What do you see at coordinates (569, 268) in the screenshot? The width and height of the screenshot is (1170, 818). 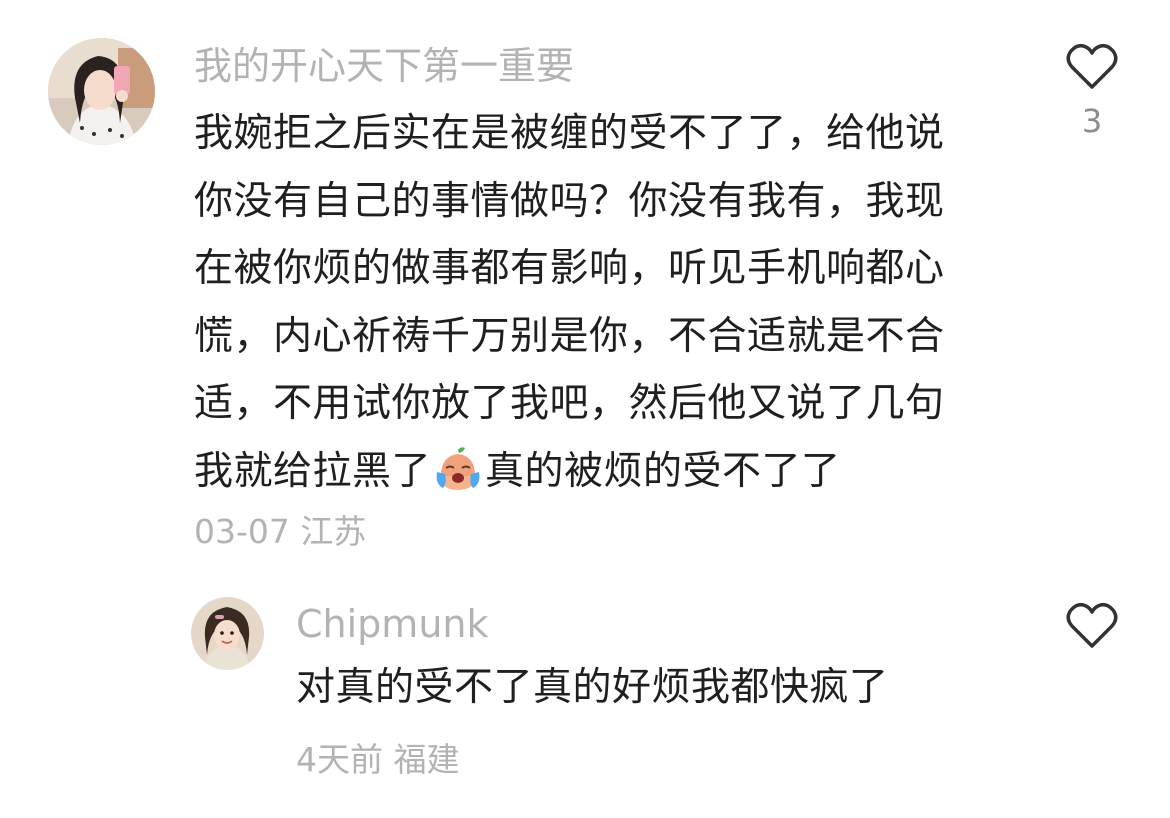 I see `comment-line: 在被你烦的做事都有影响，听见手机响都心` at bounding box center [569, 268].